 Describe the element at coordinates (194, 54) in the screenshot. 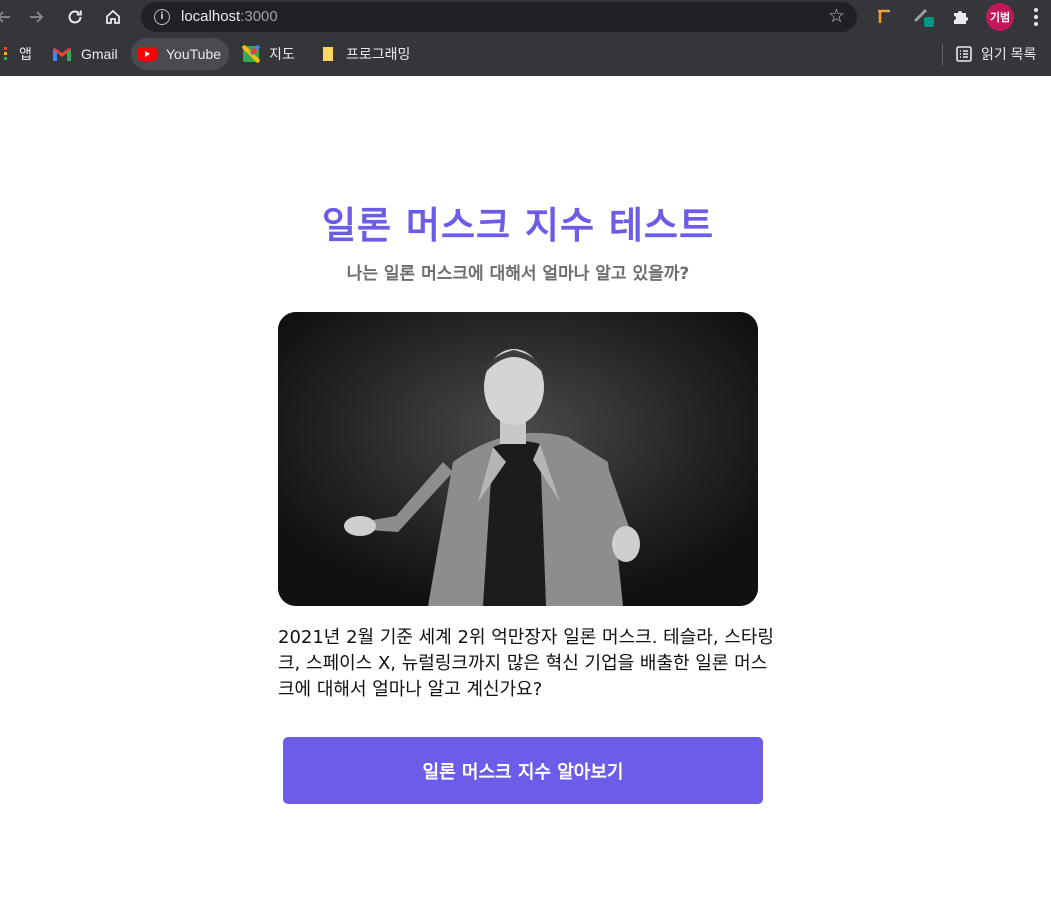

I see `bookmark-label: YouTube` at that location.